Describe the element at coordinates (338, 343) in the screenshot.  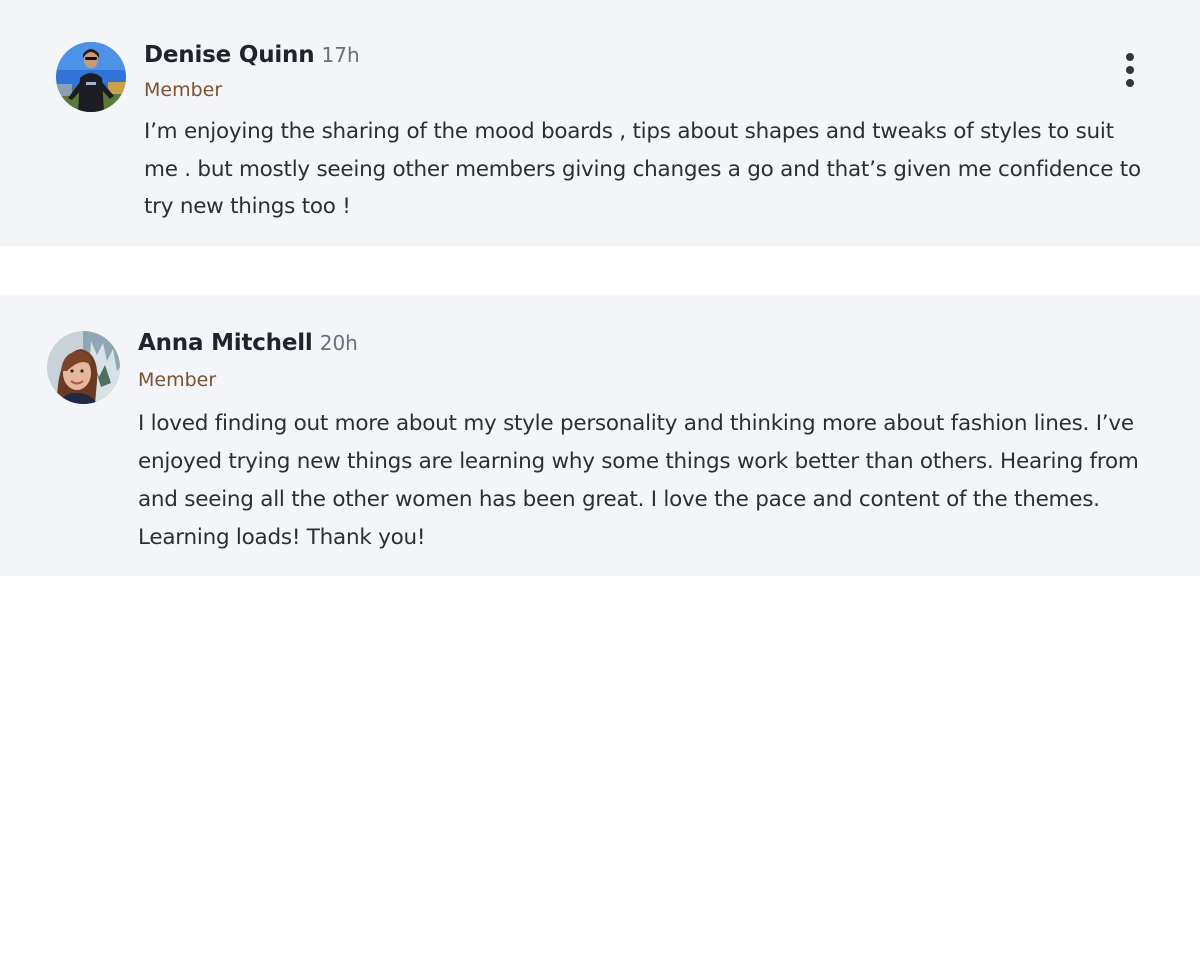
I see `post-time: 20h` at that location.